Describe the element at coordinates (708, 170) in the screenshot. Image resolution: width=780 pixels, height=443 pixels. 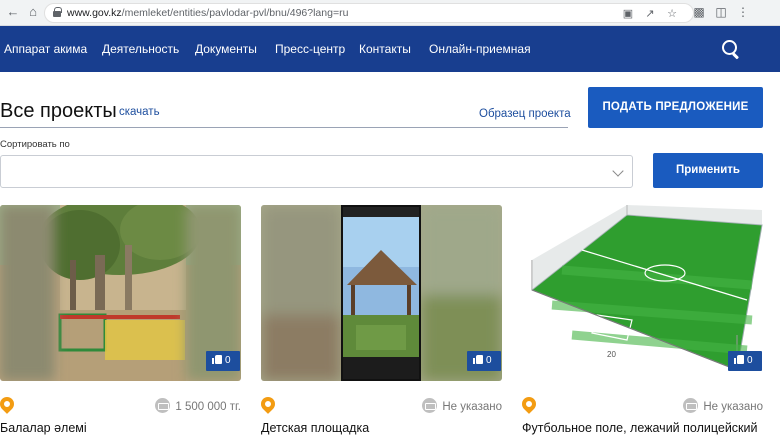
I see `apply-button: Применить` at that location.